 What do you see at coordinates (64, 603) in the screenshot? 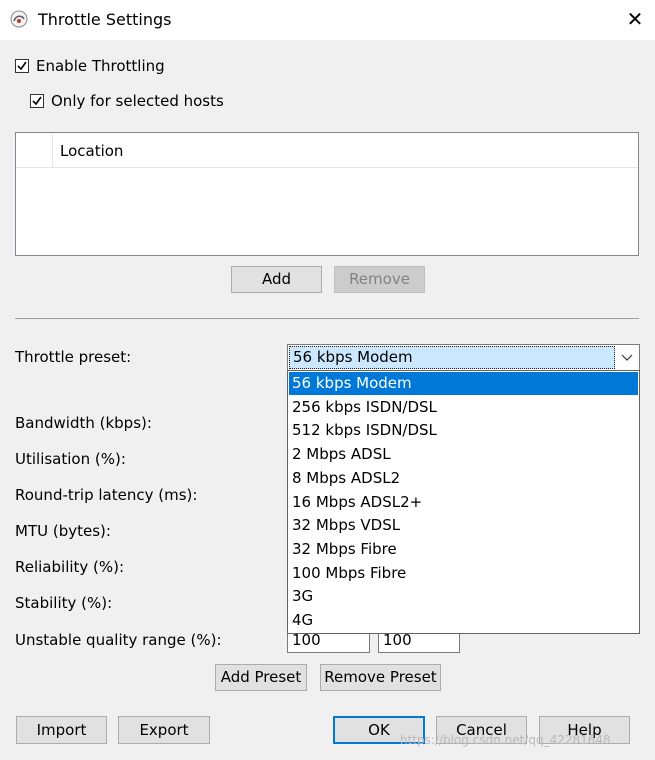
I see `stability-label: Stability (%):` at bounding box center [64, 603].